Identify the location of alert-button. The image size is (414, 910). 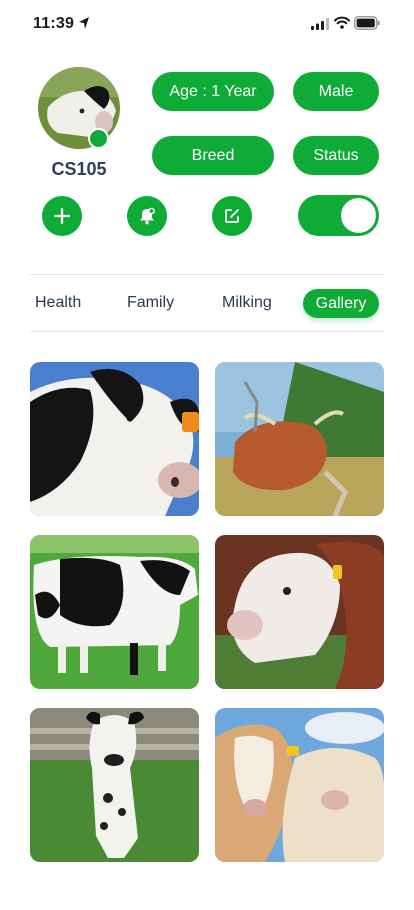
(147, 216).